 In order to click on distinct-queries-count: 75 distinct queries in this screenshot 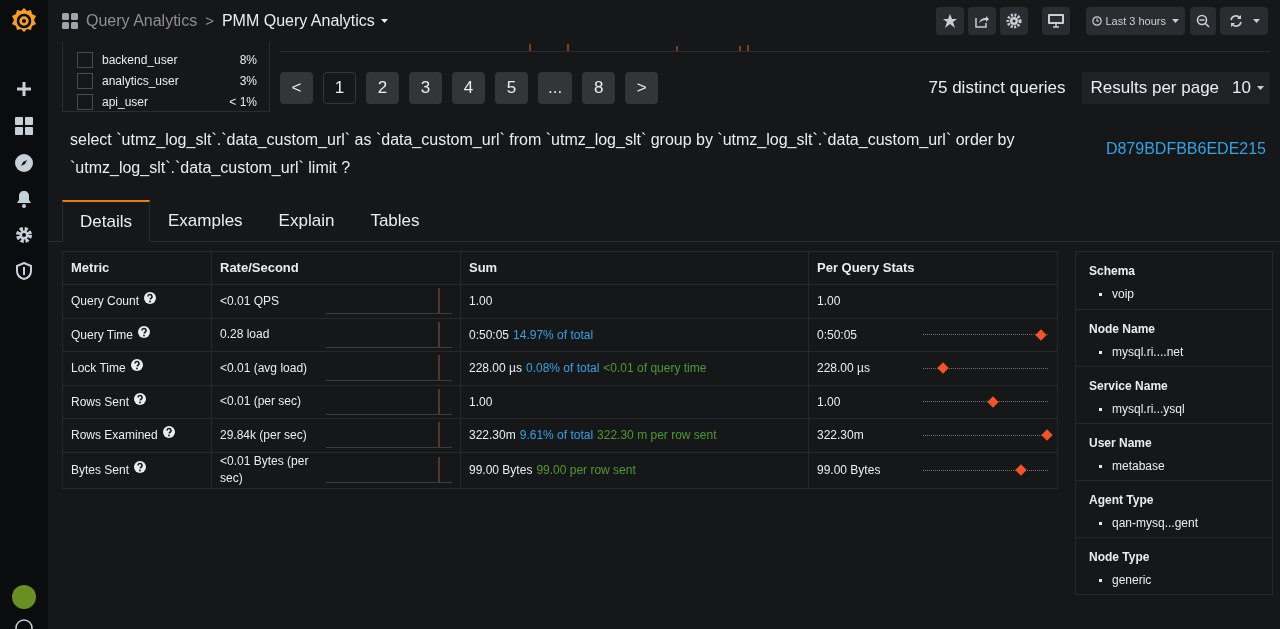, I will do `click(997, 88)`.